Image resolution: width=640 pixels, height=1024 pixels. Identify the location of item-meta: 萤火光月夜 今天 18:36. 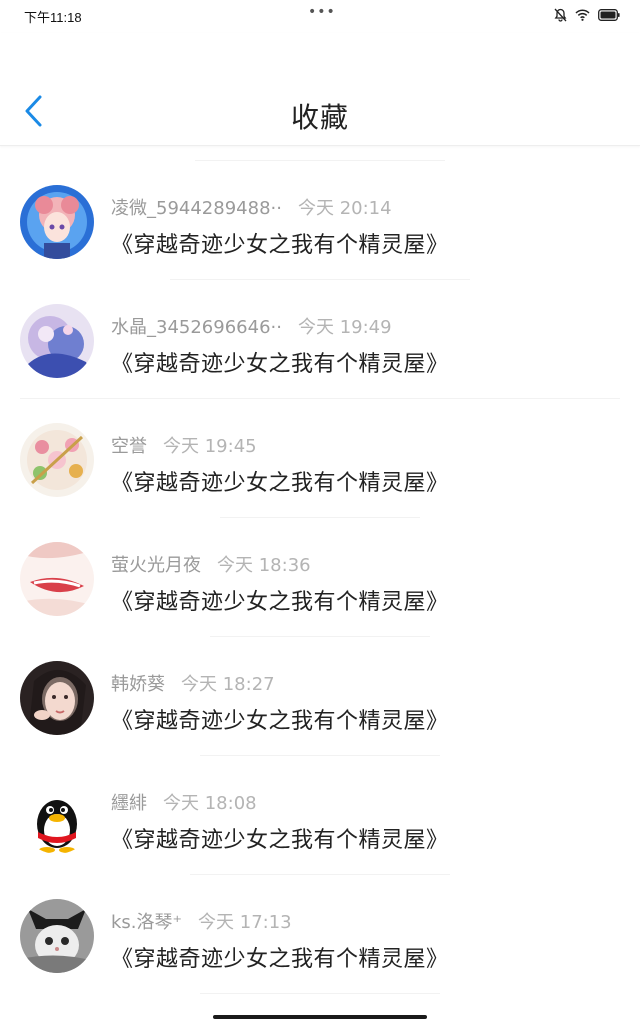
(211, 564).